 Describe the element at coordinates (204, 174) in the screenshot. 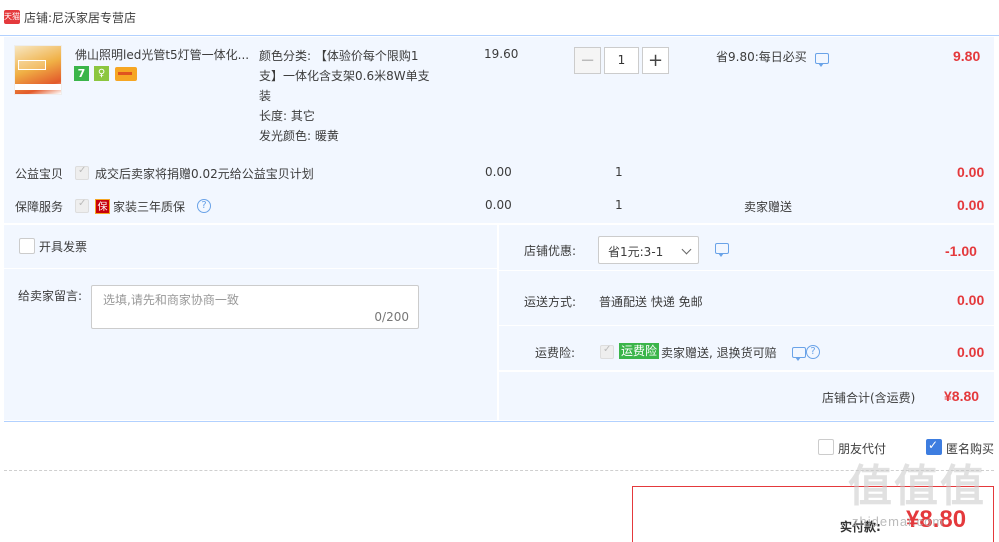

I see `charity-text: 成交后卖家将捐赠0.02元给公益宝贝计划` at that location.